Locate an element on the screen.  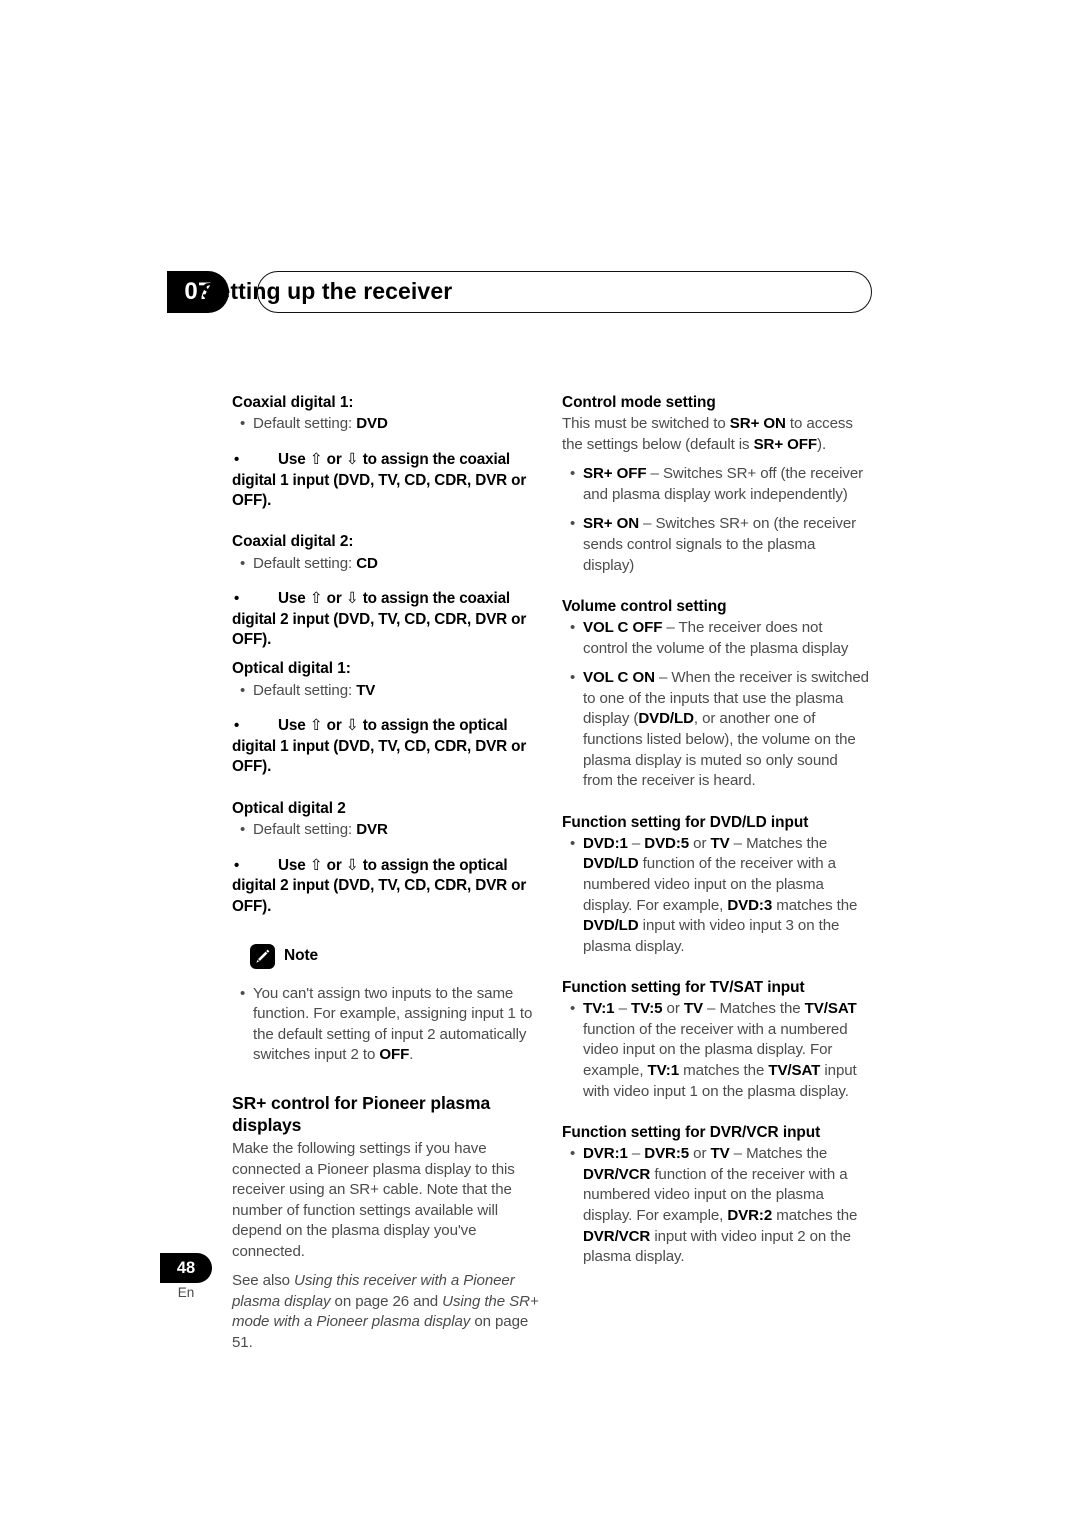
dvrvcr-range-dash: – is located at coordinates (636, 1154).